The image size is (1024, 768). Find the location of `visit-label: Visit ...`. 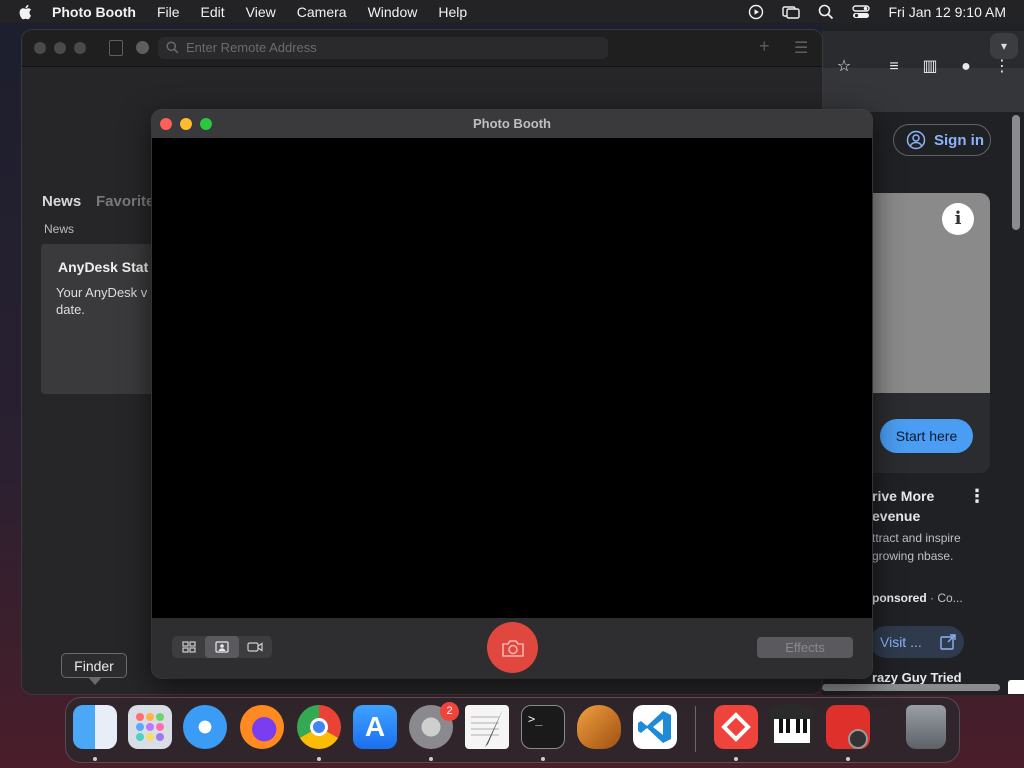

visit-label: Visit ... is located at coordinates (901, 642).